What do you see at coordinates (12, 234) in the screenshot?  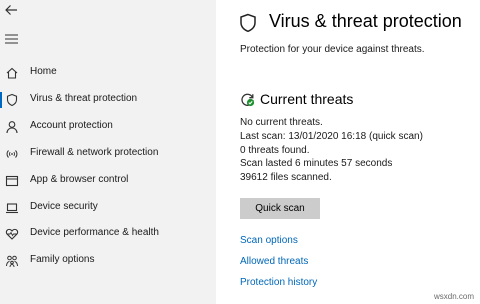 I see `heart-icon` at bounding box center [12, 234].